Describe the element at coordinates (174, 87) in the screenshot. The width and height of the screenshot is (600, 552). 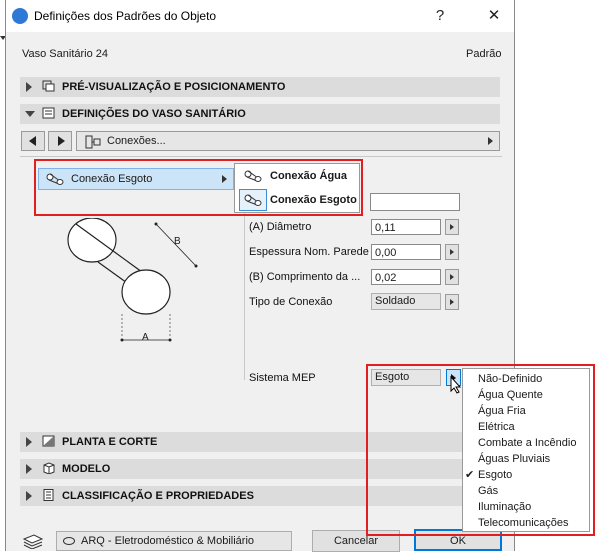
I see `section-label: PRÉ-VISUALIZAÇÃO E POSICIONAMENTO` at that location.